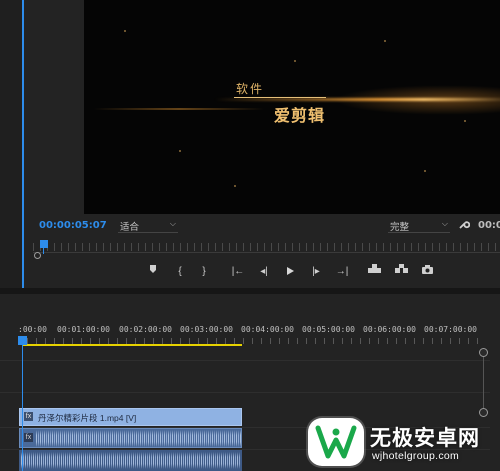 Image resolution: width=500 pixels, height=471 pixels. Describe the element at coordinates (43, 251) in the screenshot. I see `monitor-playhead-line` at that location.